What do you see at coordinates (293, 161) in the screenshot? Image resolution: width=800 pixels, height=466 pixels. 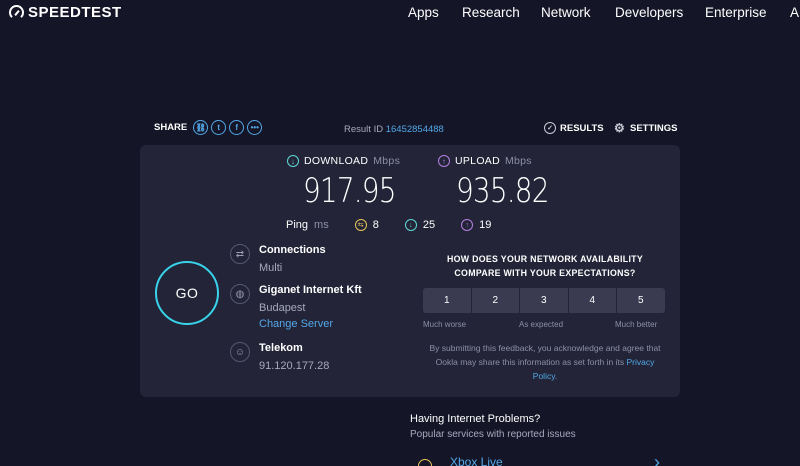 I see `download-arrow-icon: ↓` at bounding box center [293, 161].